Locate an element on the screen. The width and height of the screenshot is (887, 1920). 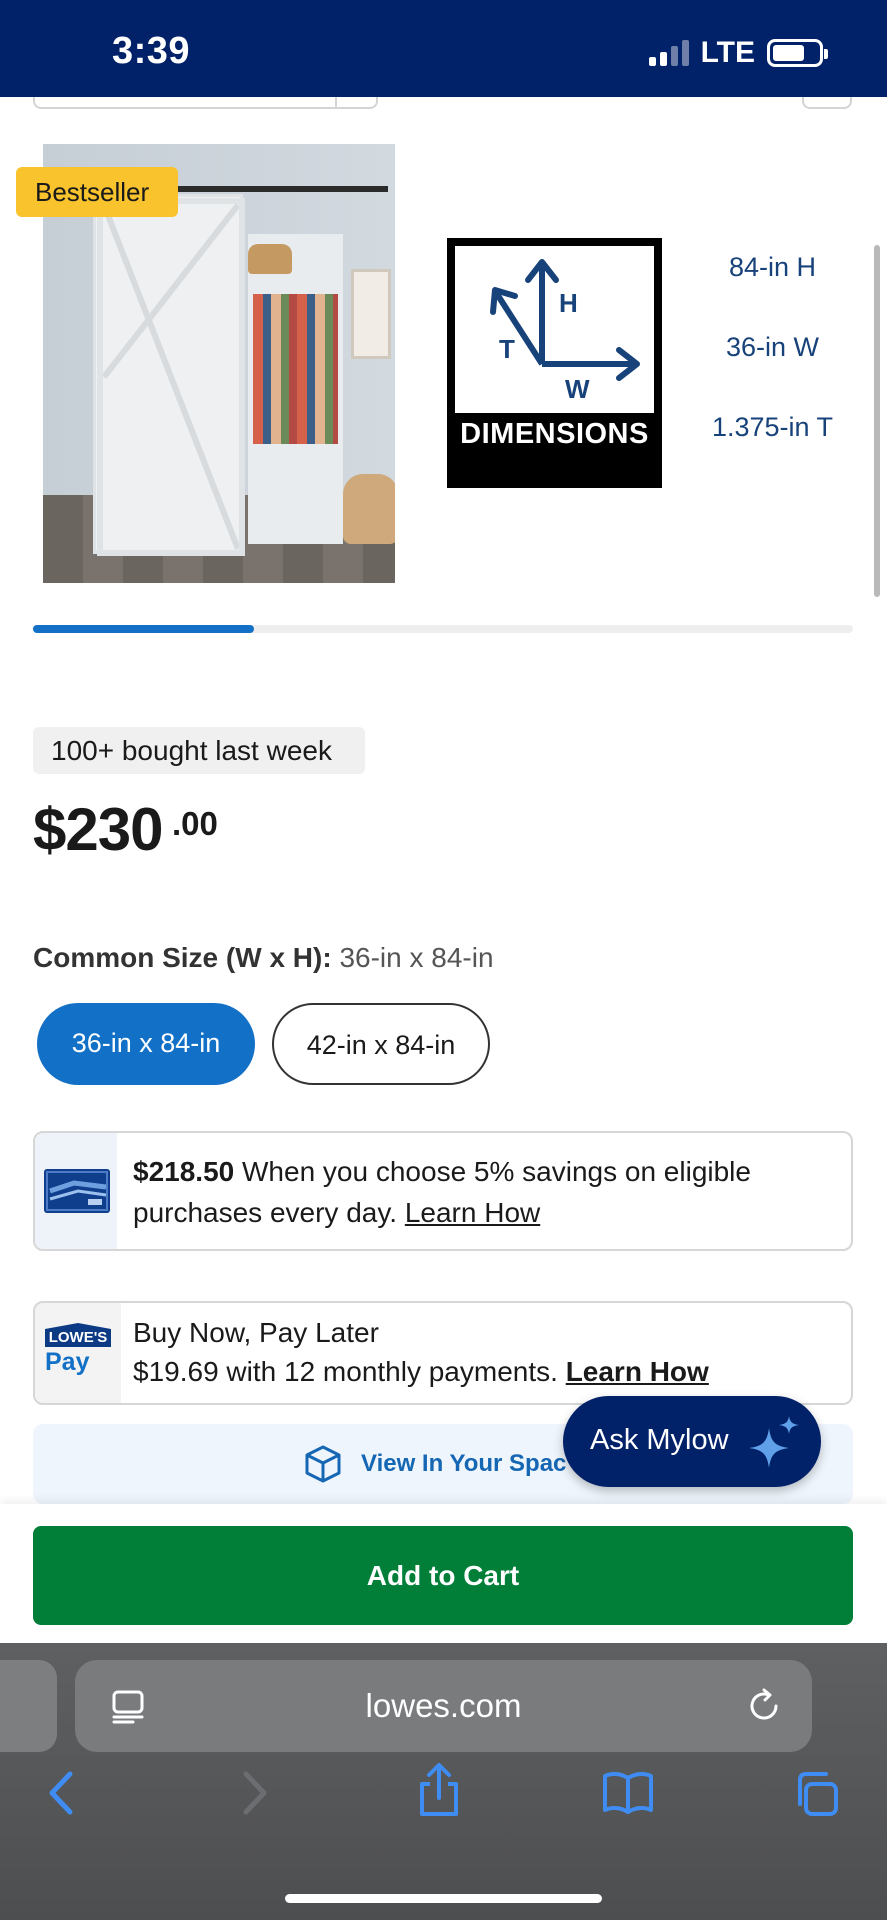
bestseller-badge: Bestseller is located at coordinates (97, 192).